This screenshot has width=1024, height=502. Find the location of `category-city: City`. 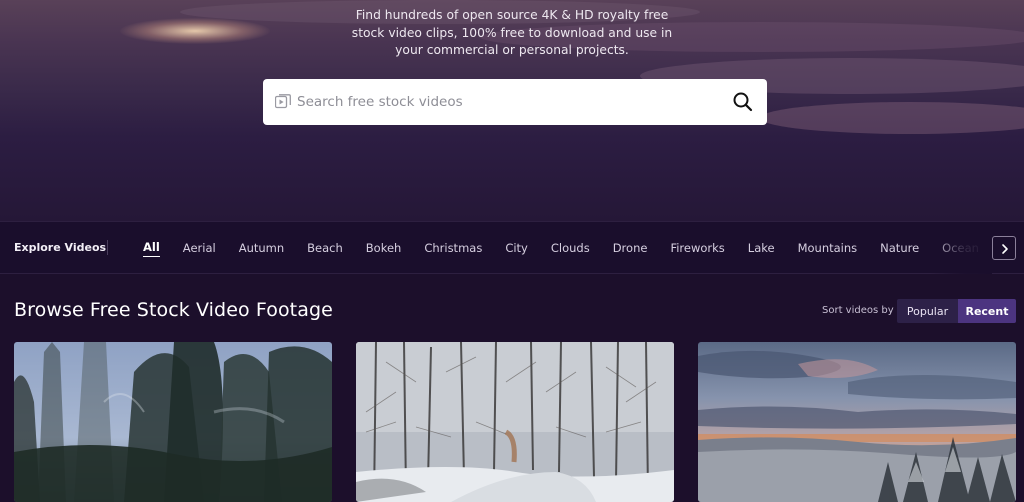

category-city: City is located at coordinates (516, 249).